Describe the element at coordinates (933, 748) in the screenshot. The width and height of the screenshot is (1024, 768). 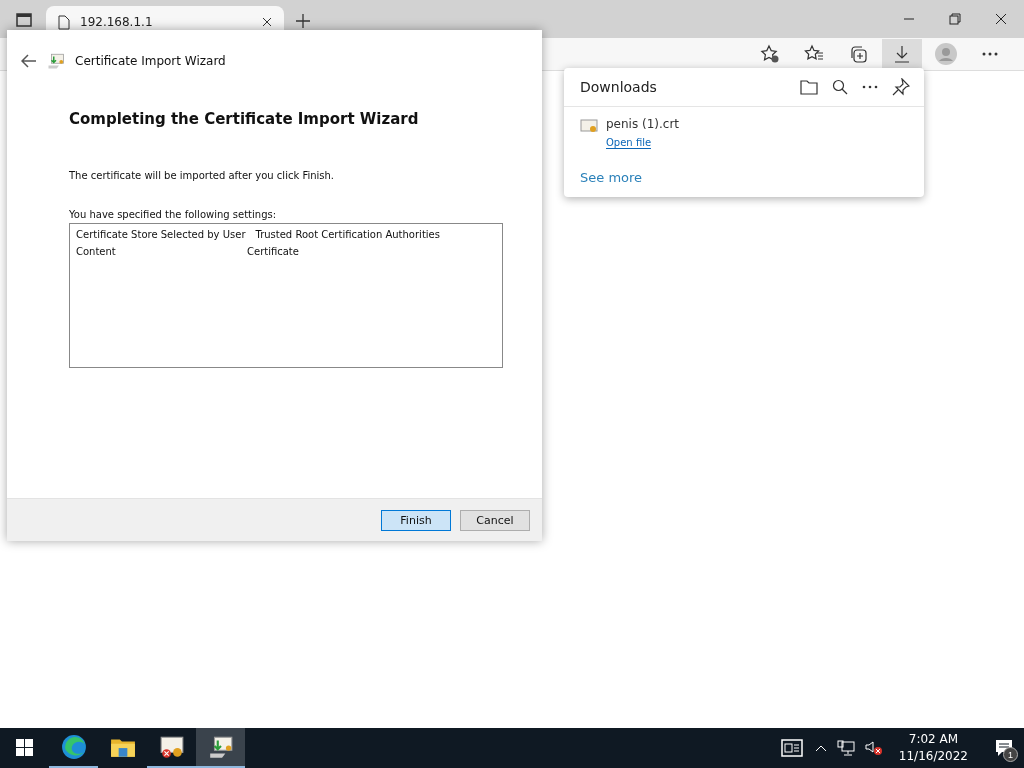
I see `clock: 7:02 AM 11/16/2022` at that location.